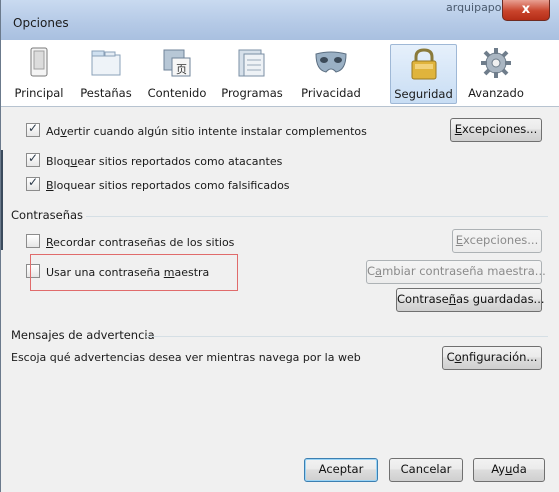 This screenshot has width=559, height=492. I want to click on remember-passwords-label: Recordar contraseñas de los sitios, so click(140, 242).